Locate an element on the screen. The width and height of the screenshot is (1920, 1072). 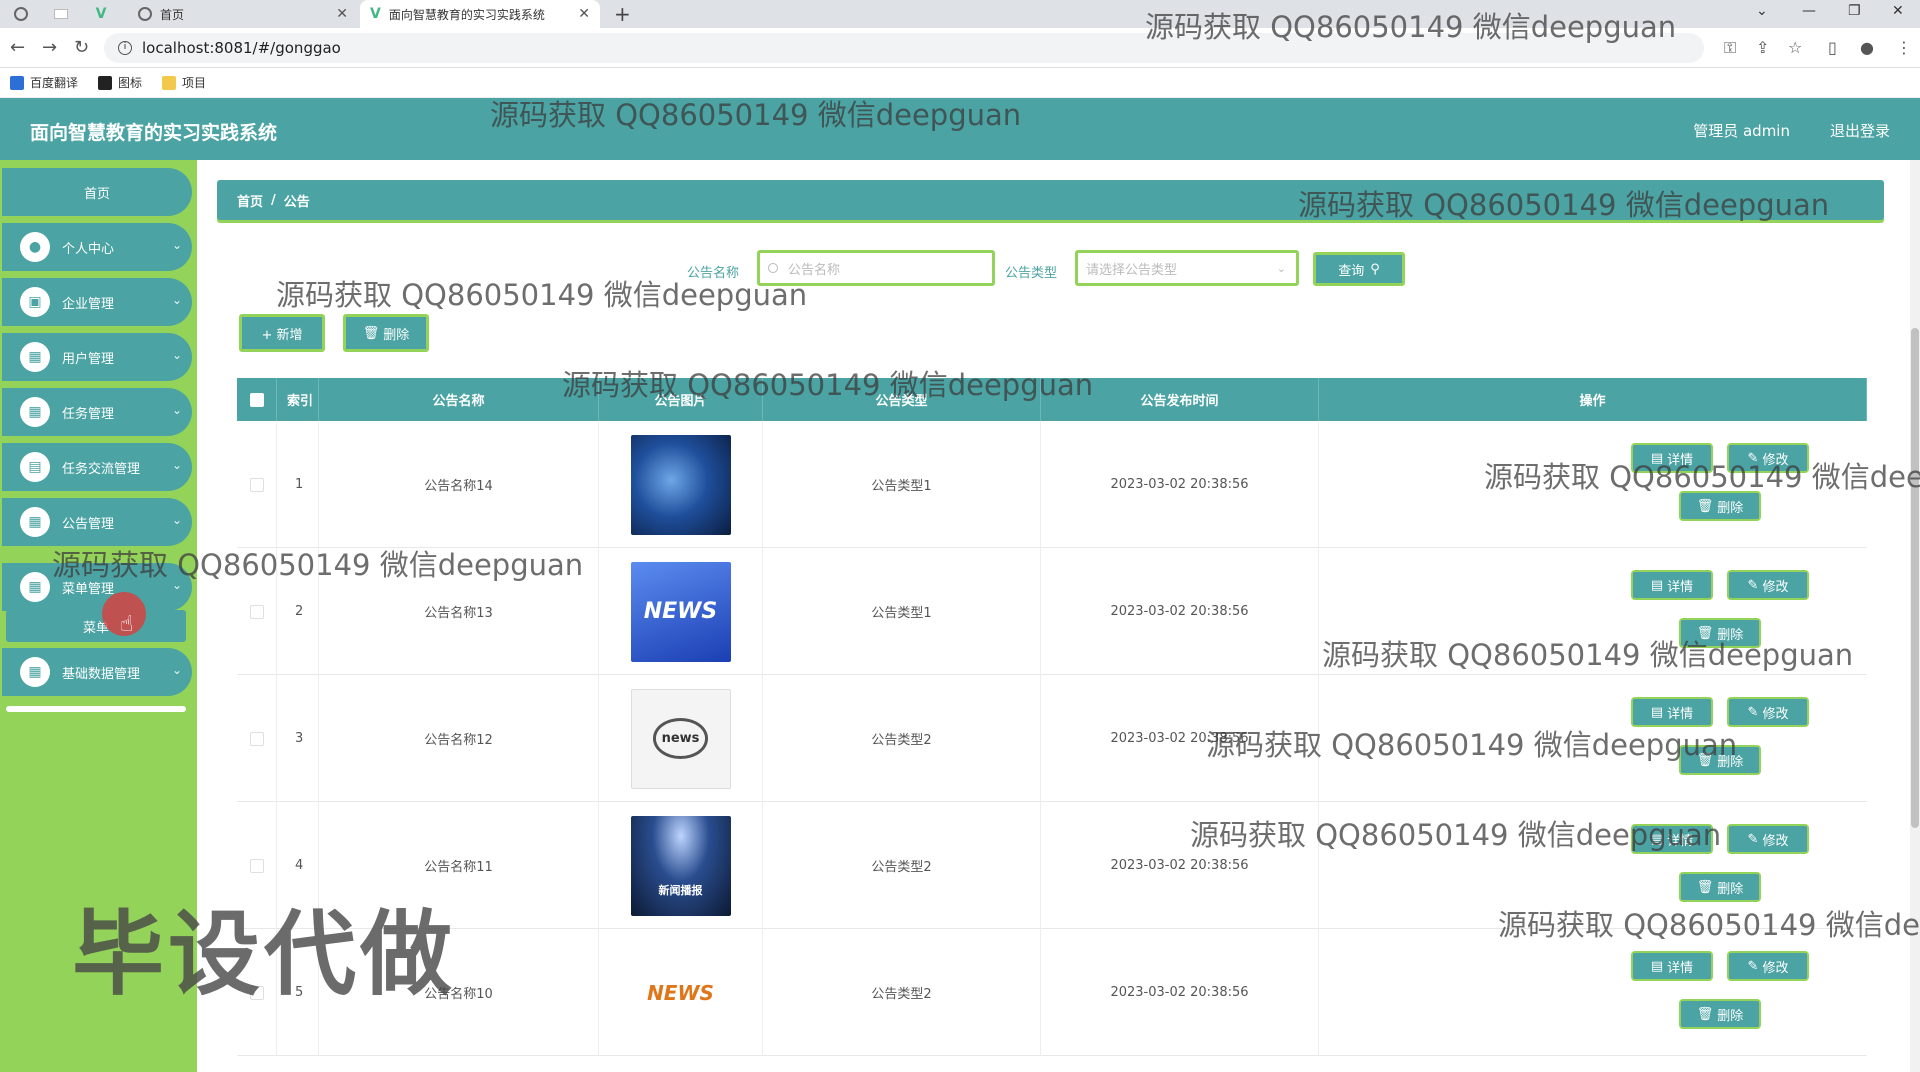
select-all-checkbox-cell is located at coordinates (257, 399).